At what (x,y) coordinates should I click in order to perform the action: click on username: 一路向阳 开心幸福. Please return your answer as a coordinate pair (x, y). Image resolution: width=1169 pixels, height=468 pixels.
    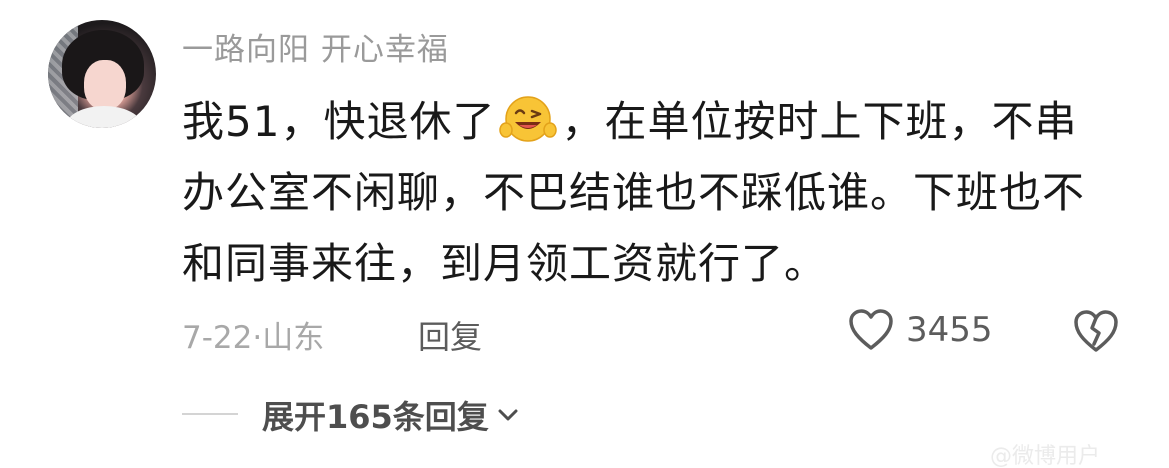
    Looking at the image, I should click on (315, 46).